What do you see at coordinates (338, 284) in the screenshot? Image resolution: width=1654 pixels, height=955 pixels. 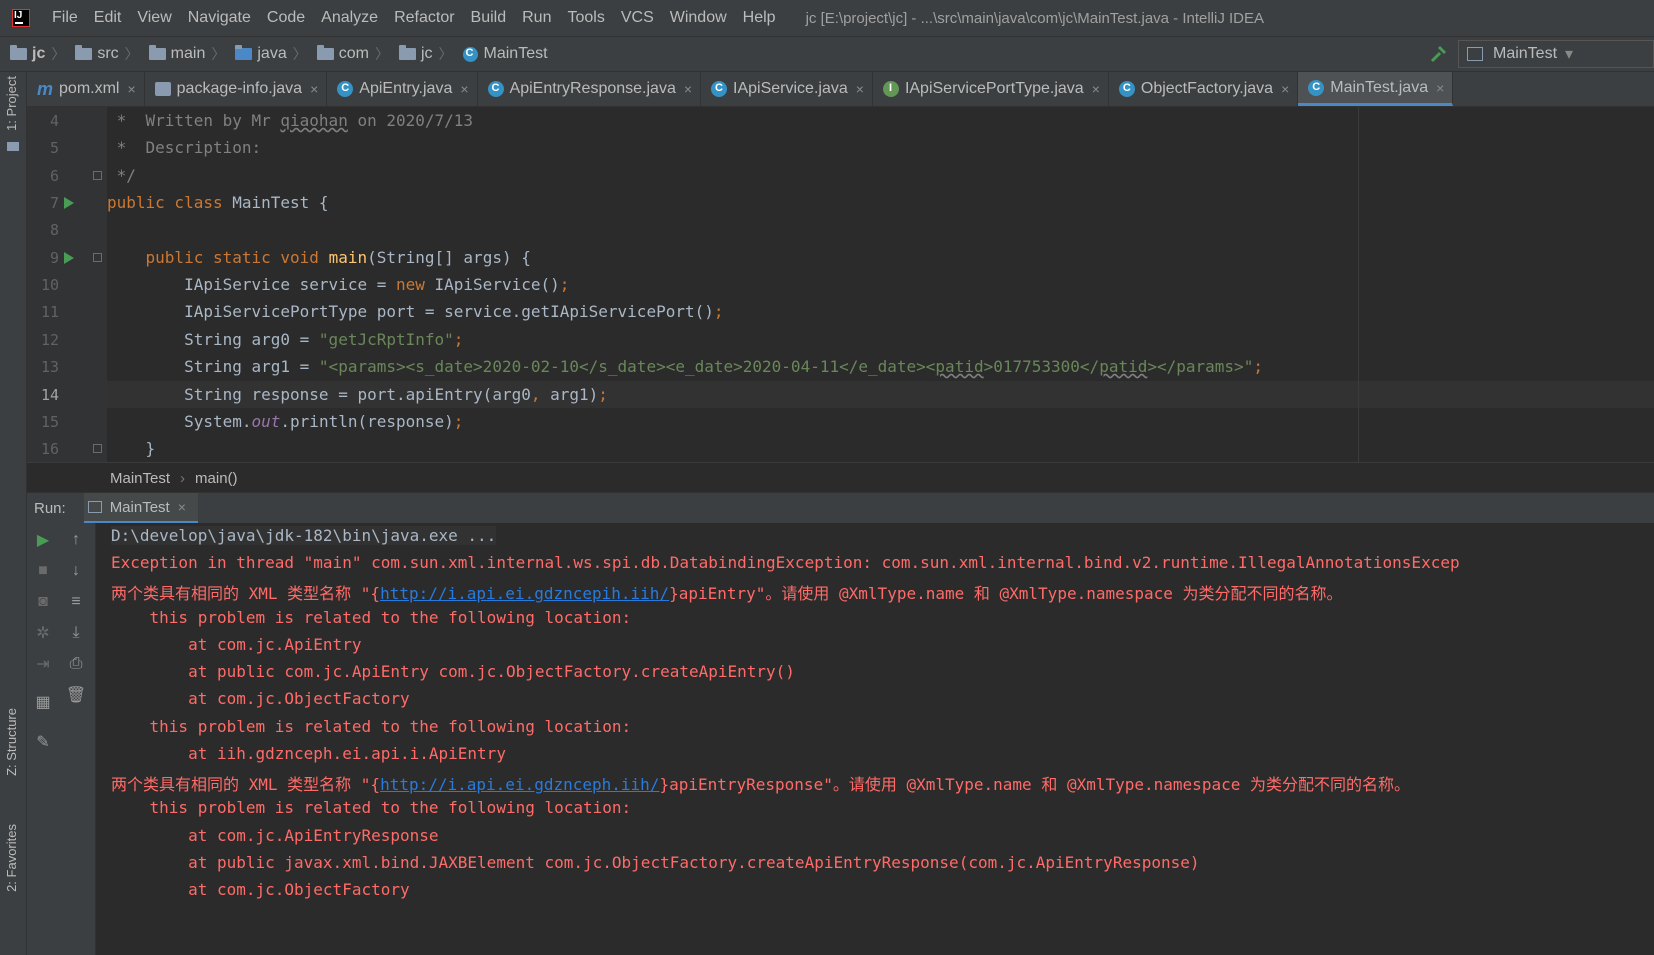 I see `code-line: IApiService service = new IApiService();` at bounding box center [338, 284].